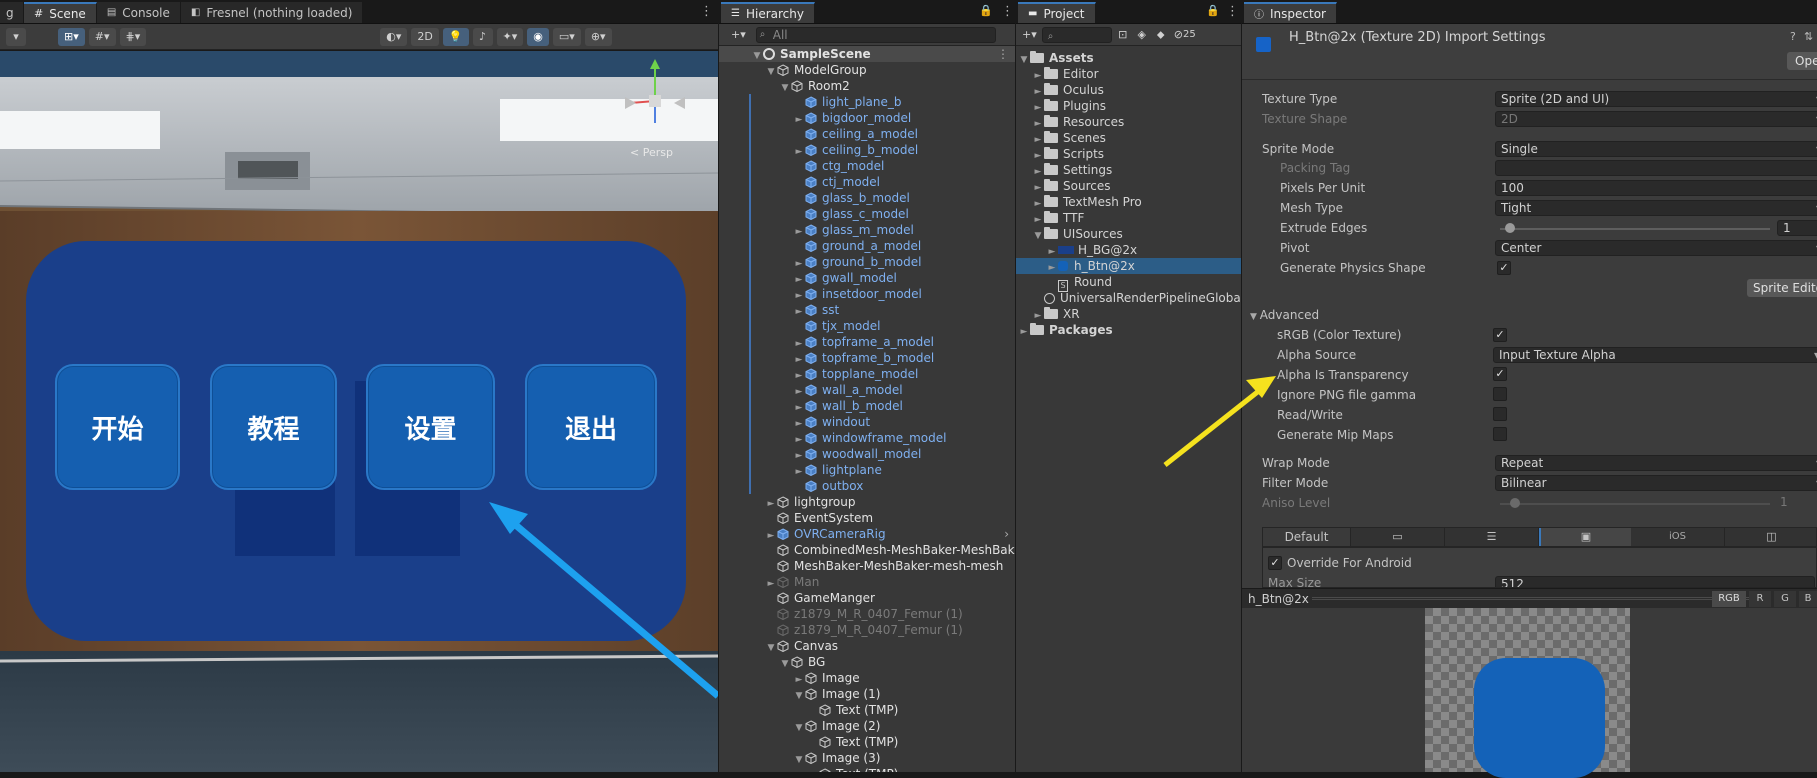 This screenshot has height=778, width=1817. Describe the element at coordinates (1635, 229) in the screenshot. I see `extrude-slider-track` at that location.